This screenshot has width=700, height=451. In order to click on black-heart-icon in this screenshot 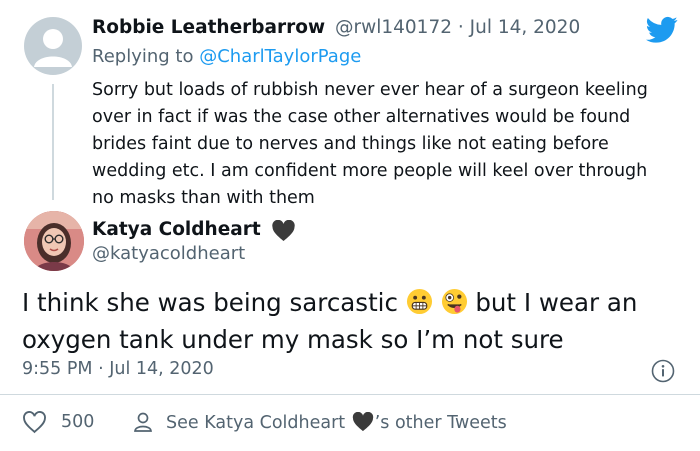, I will do `click(283, 230)`.